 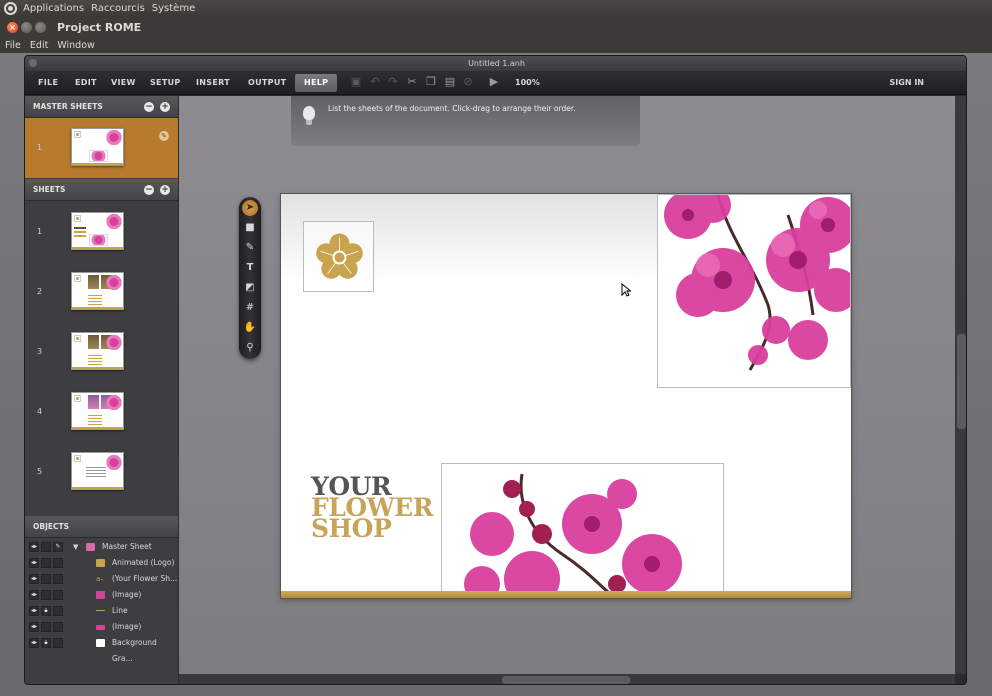 I want to click on flower-logo-icon, so click(x=339, y=256).